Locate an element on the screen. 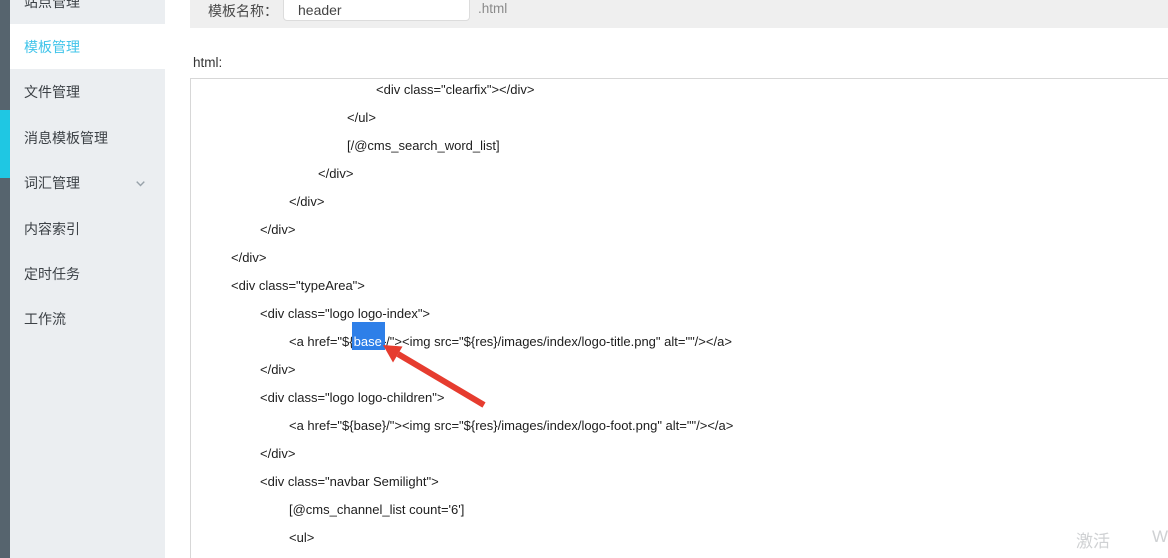 The height and width of the screenshot is (558, 1168). code-line: <div class="logo logo-children"> is located at coordinates (323, 397).